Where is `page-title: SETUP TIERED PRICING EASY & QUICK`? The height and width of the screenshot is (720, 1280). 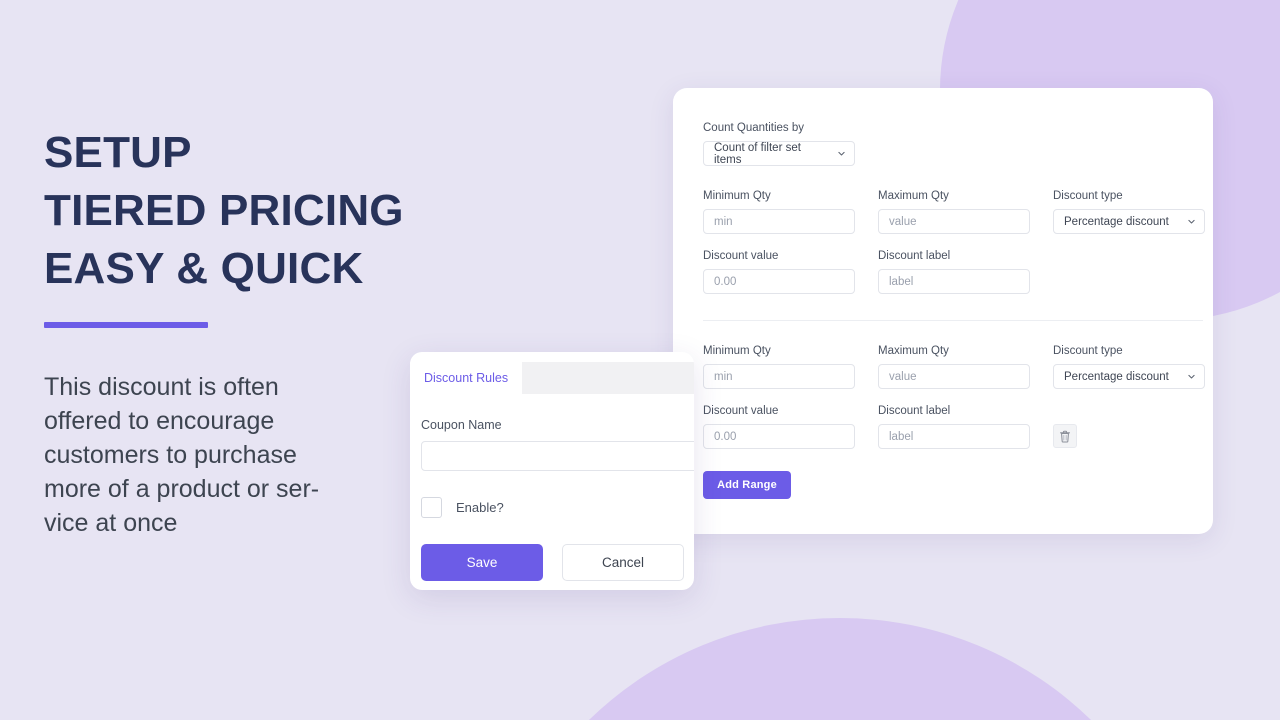
page-title: SETUP TIERED PRICING EASY & QUICK is located at coordinates (254, 211).